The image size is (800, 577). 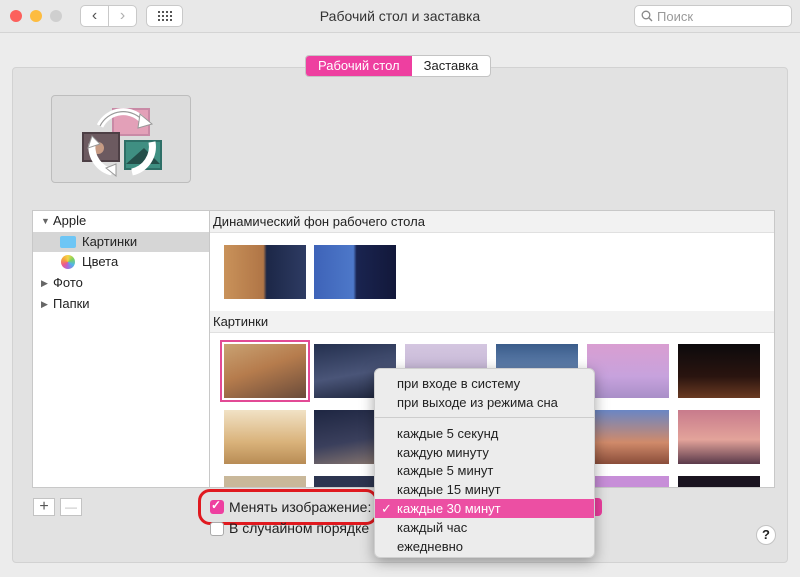 I want to click on sidebar-item-label: Цвета, so click(x=100, y=261).